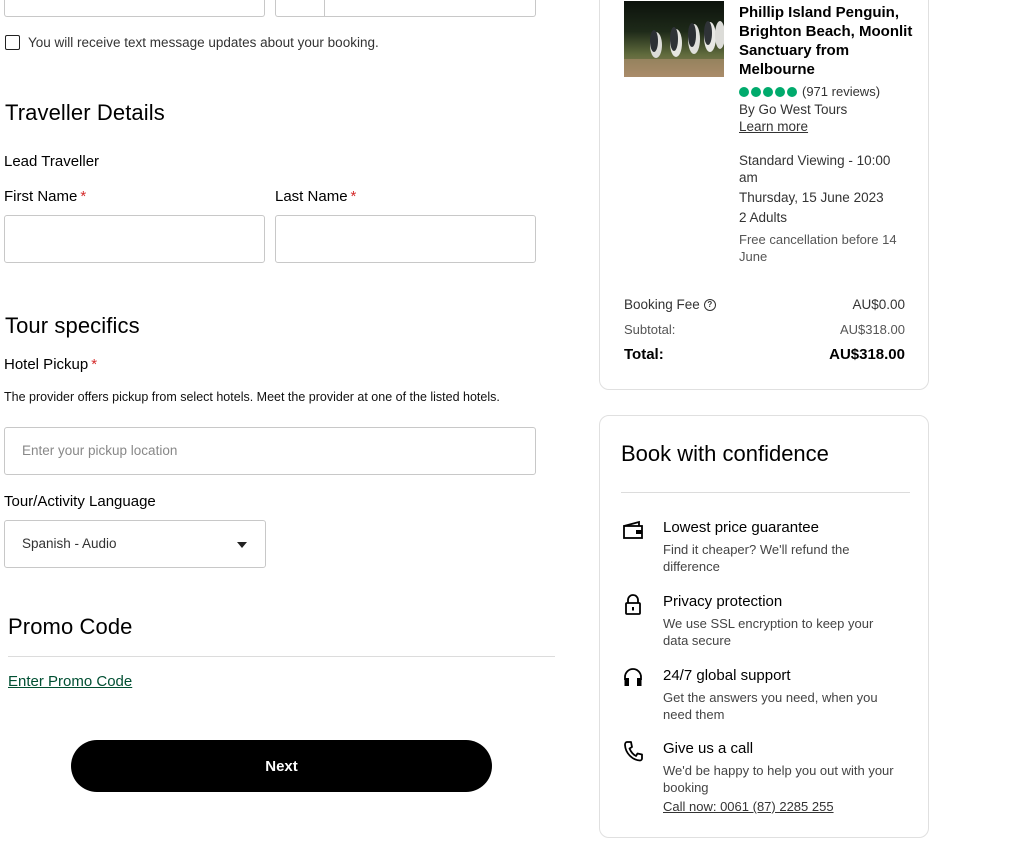 This screenshot has height=854, width=1014. What do you see at coordinates (70, 626) in the screenshot?
I see `promo-code-heading: Promo Code` at bounding box center [70, 626].